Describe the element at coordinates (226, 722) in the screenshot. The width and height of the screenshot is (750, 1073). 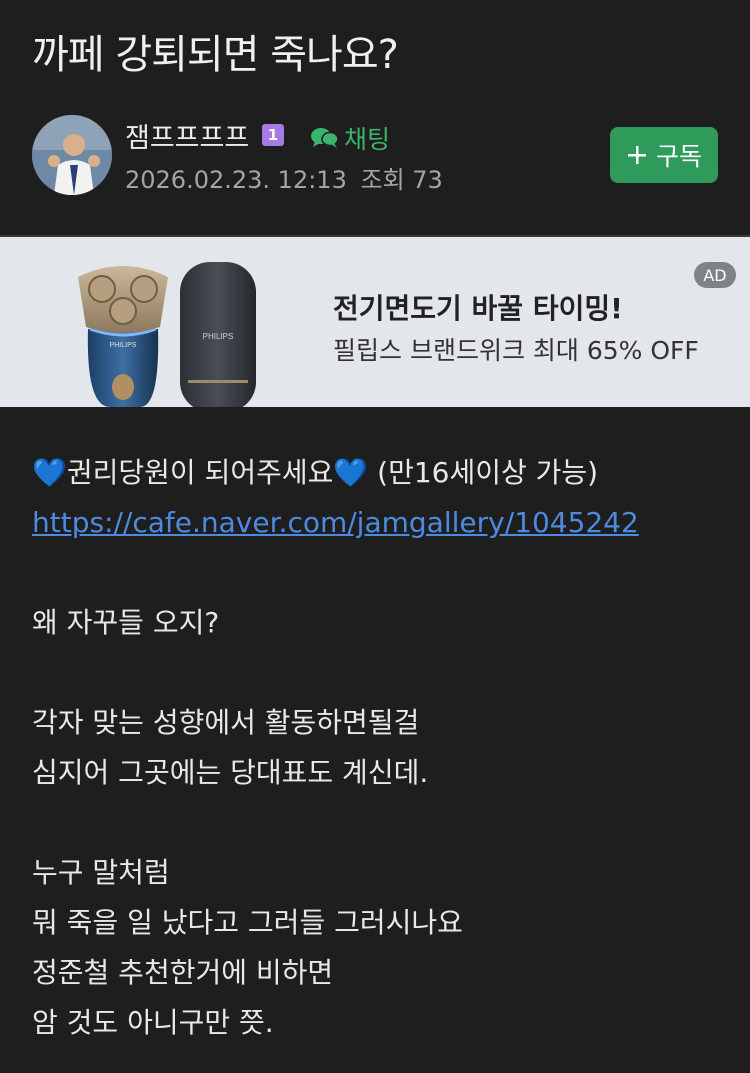
I see `content-line: 각자 맞는 성향에서 활동하면될걸` at that location.